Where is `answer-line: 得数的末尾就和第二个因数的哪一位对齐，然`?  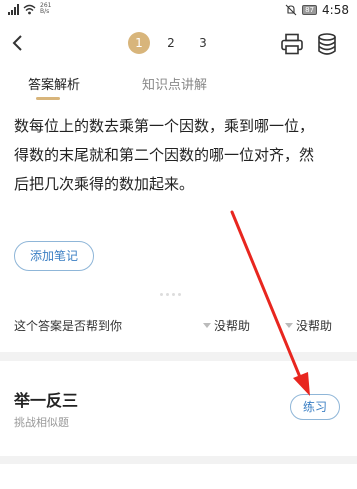 answer-line: 得数的末尾就和第二个因数的哪一位对齐，然 is located at coordinates (164, 155).